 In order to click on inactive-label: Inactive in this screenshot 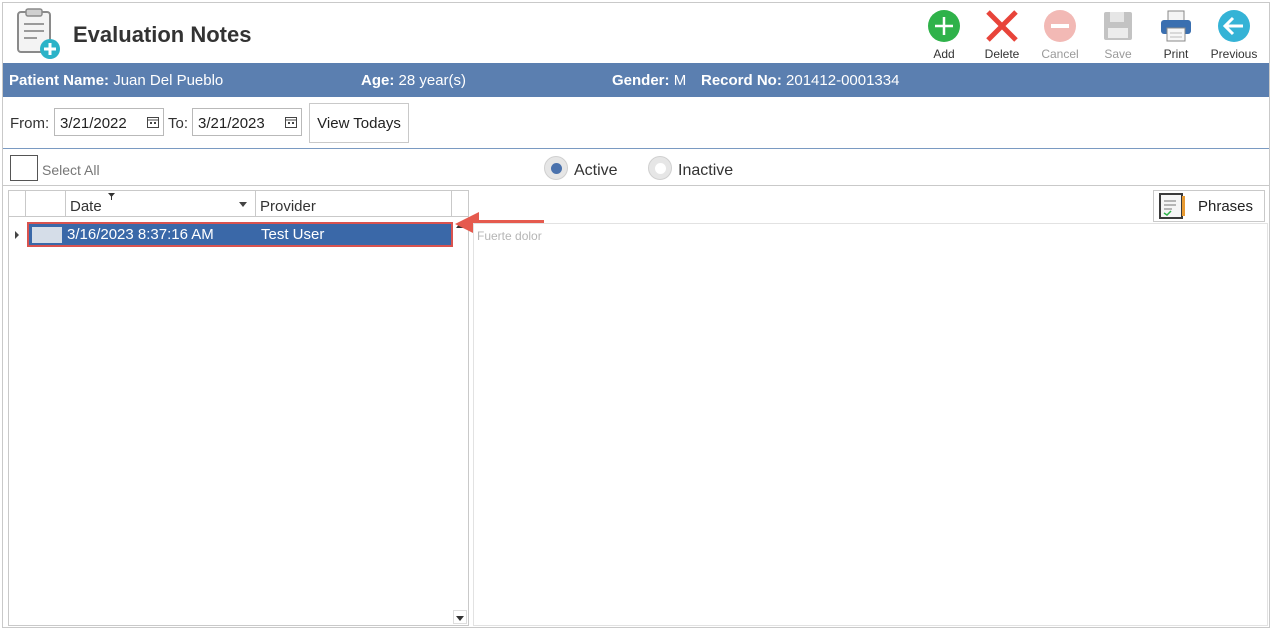, I will do `click(706, 170)`.